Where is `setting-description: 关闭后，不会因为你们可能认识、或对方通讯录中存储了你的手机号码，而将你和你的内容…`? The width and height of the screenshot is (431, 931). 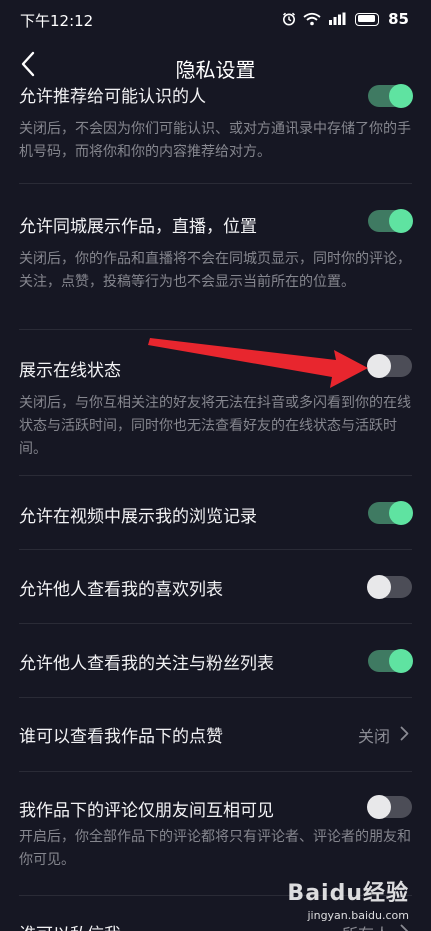
setting-description: 关闭后，不会因为你们可能认识、或对方通讯录中存储了你的手机号码，而将你和你的内容… is located at coordinates (215, 140).